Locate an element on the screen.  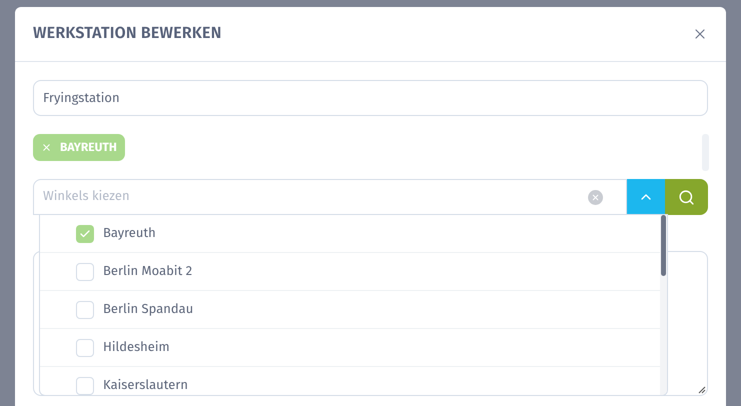
name-field: Fryingstation is located at coordinates (370, 98).